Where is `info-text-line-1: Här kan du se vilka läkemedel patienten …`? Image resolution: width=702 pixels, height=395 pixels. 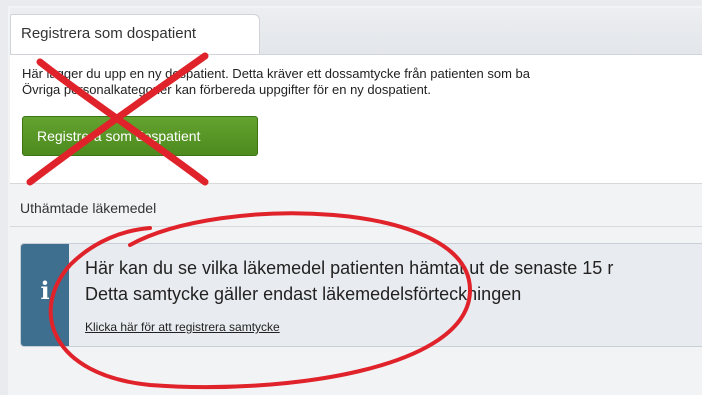
info-text-line-1: Här kan du se vilka läkemedel patienten … is located at coordinates (349, 268).